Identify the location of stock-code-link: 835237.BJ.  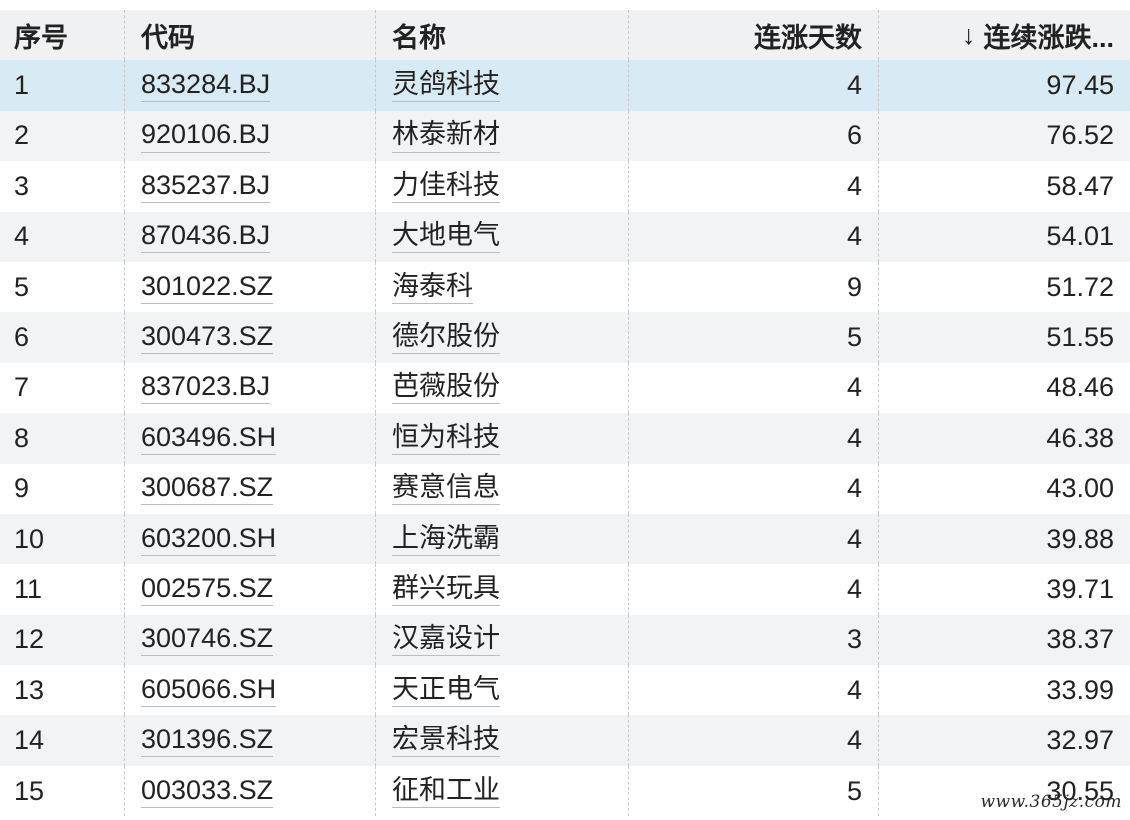
(206, 186).